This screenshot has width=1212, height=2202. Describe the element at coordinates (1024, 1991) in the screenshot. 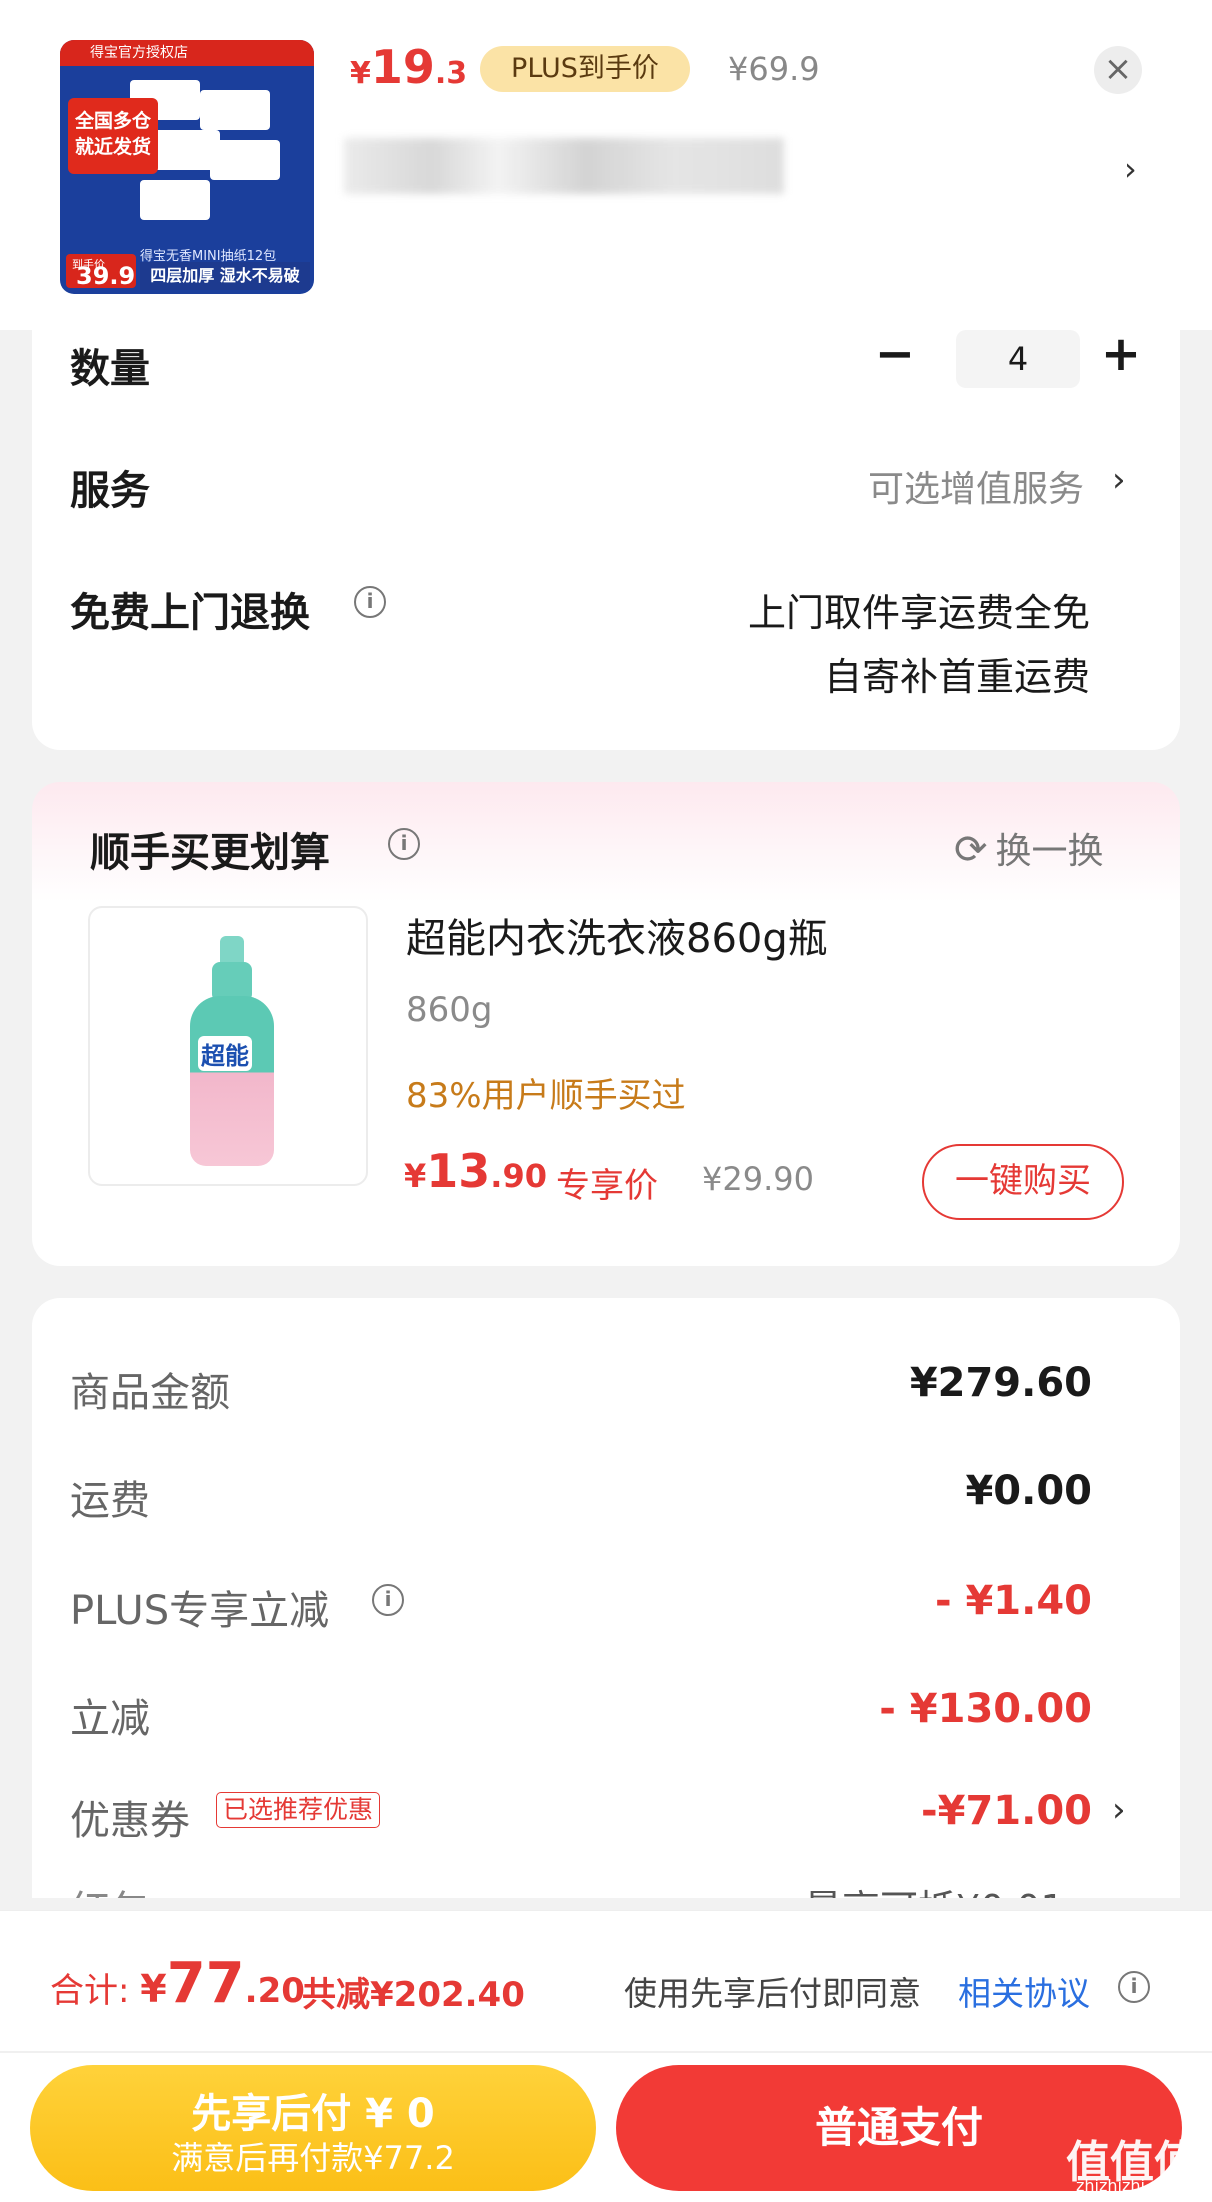

I see `agreement-link: 相关协议` at that location.